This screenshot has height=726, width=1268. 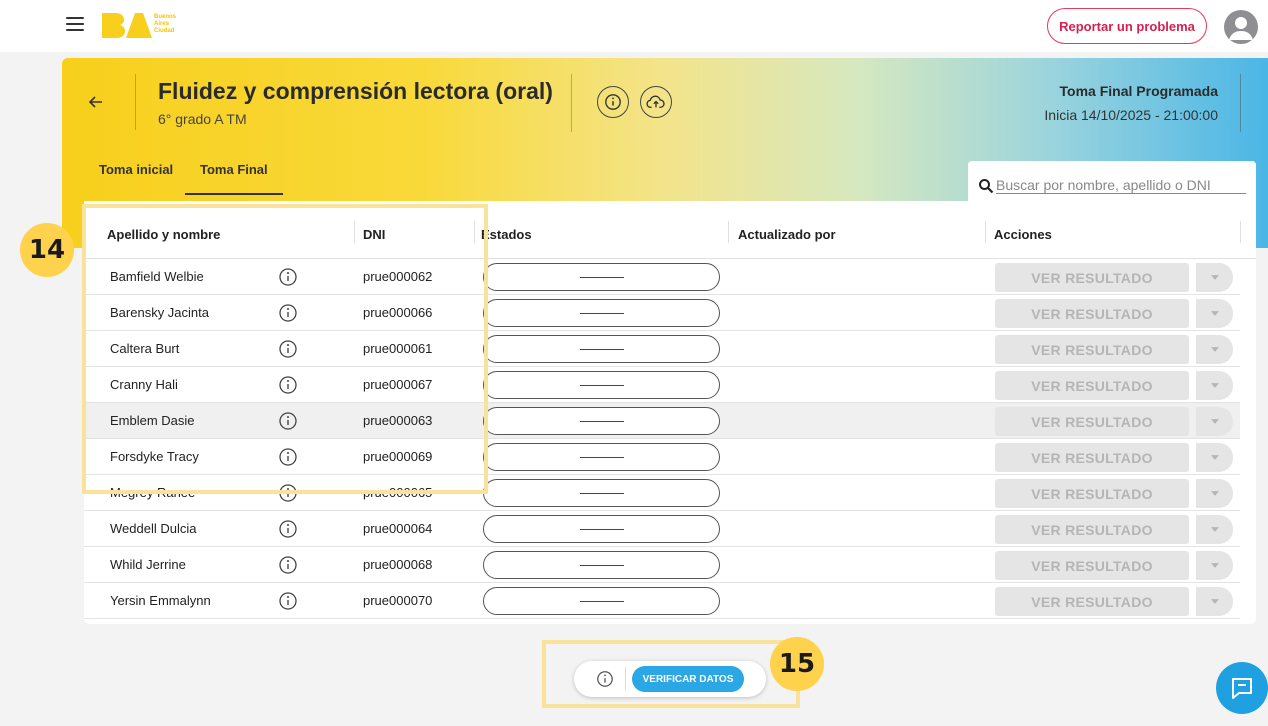 I want to click on menu-icon, so click(x=75, y=25).